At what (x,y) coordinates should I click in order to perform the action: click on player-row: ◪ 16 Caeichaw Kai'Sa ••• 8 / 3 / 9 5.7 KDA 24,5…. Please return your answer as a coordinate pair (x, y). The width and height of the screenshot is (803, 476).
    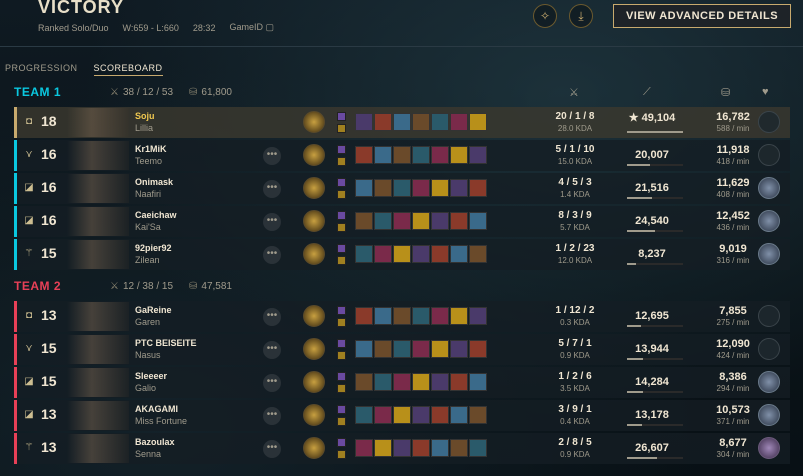
    Looking at the image, I should click on (402, 221).